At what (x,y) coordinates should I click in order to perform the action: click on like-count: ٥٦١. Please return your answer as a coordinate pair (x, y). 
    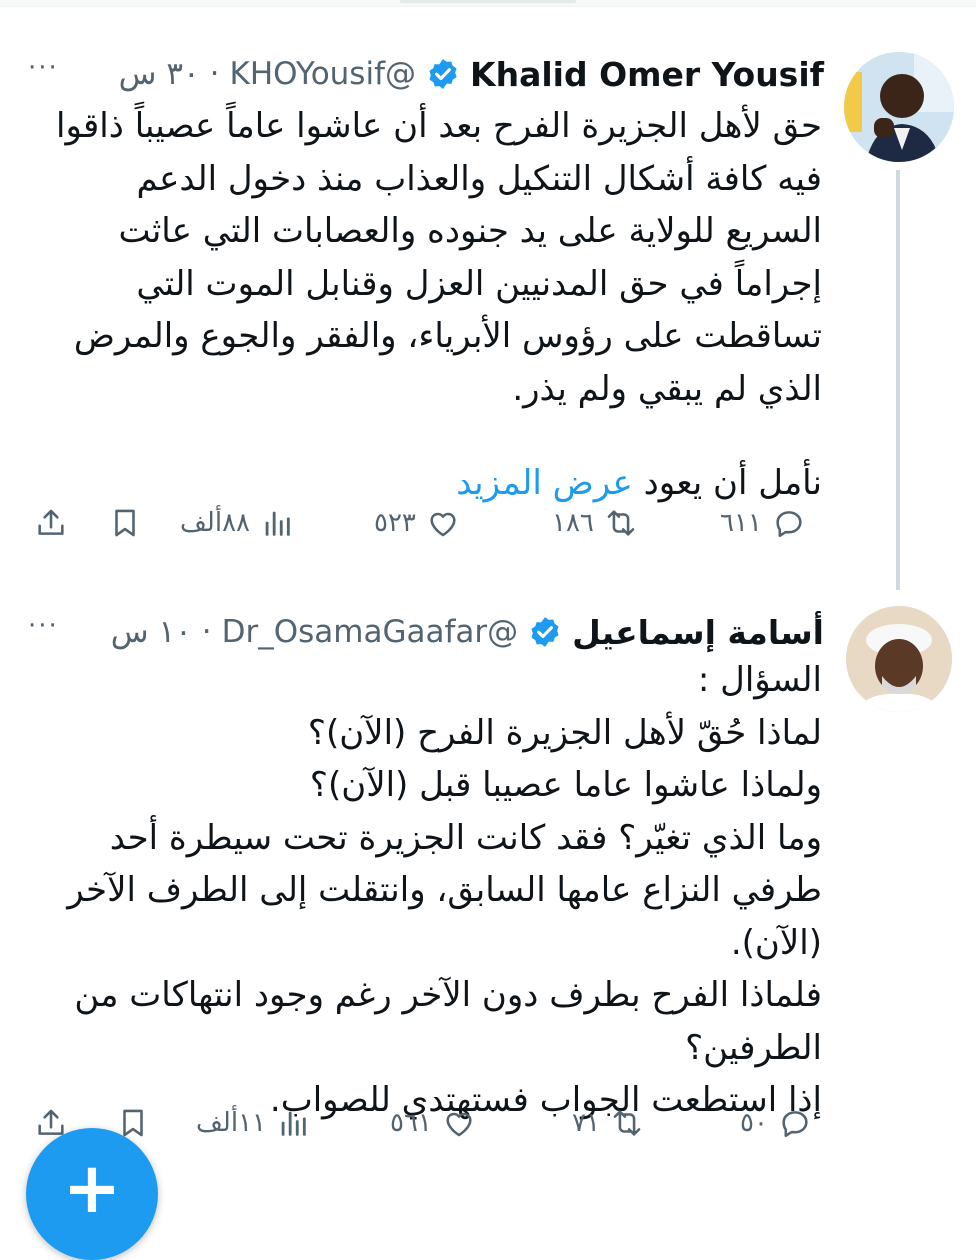
    Looking at the image, I should click on (411, 1123).